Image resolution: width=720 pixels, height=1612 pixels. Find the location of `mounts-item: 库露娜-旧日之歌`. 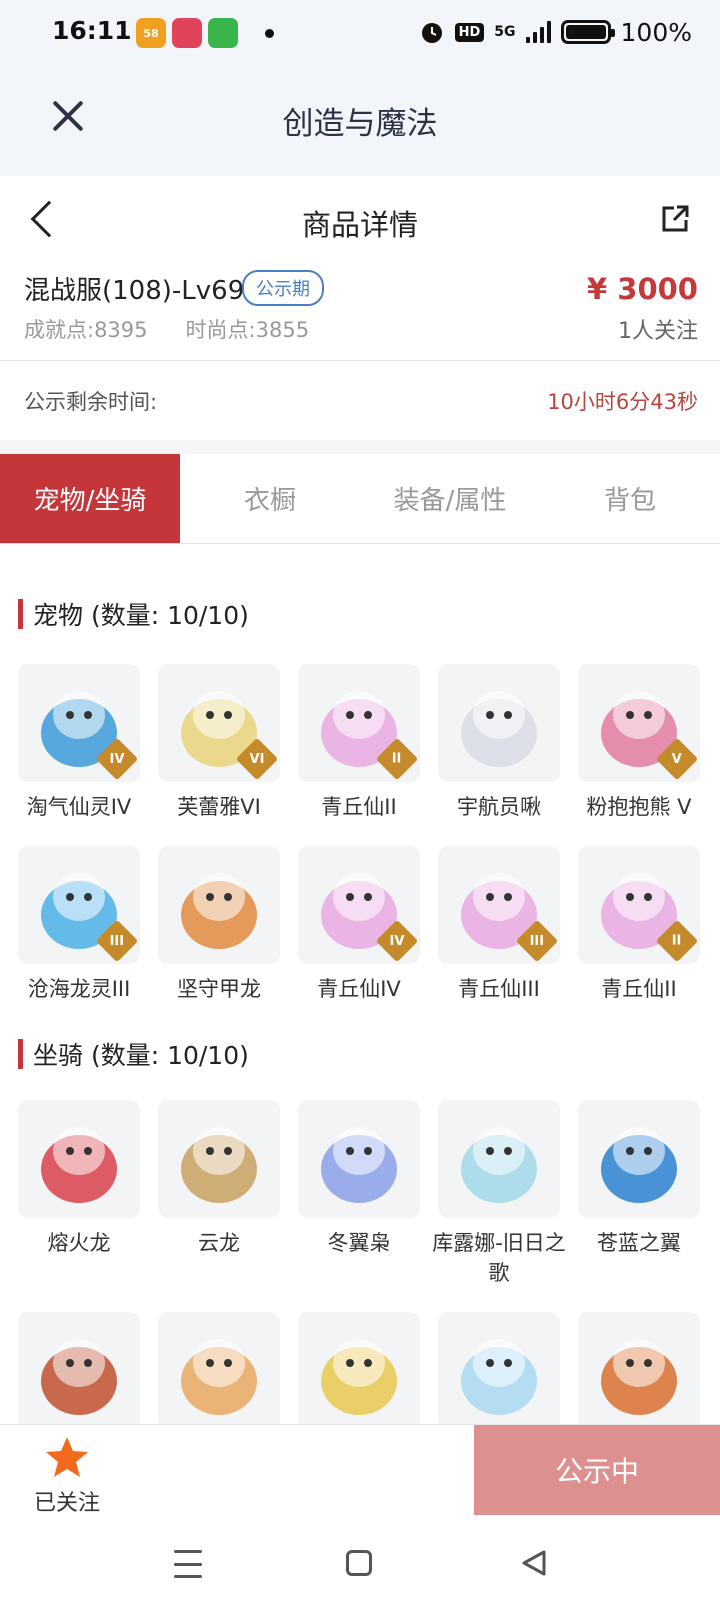

mounts-item: 库露娜-旧日之歌 is located at coordinates (499, 1194).